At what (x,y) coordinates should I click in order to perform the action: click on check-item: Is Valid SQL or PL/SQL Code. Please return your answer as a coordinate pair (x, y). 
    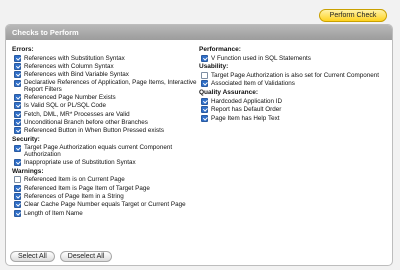
    Looking at the image, I should click on (107, 106).